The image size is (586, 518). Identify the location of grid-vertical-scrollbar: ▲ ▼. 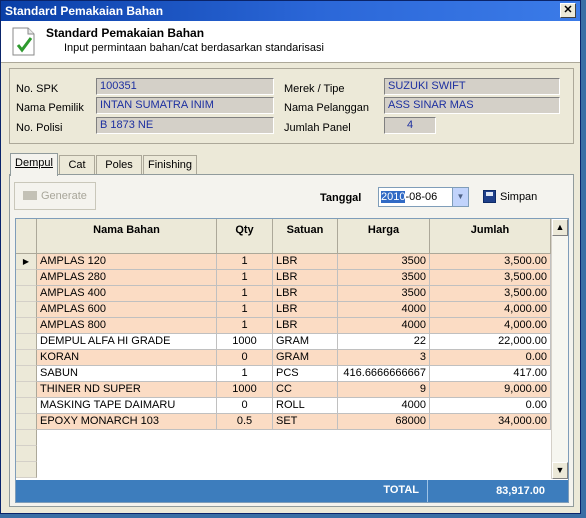
(559, 349).